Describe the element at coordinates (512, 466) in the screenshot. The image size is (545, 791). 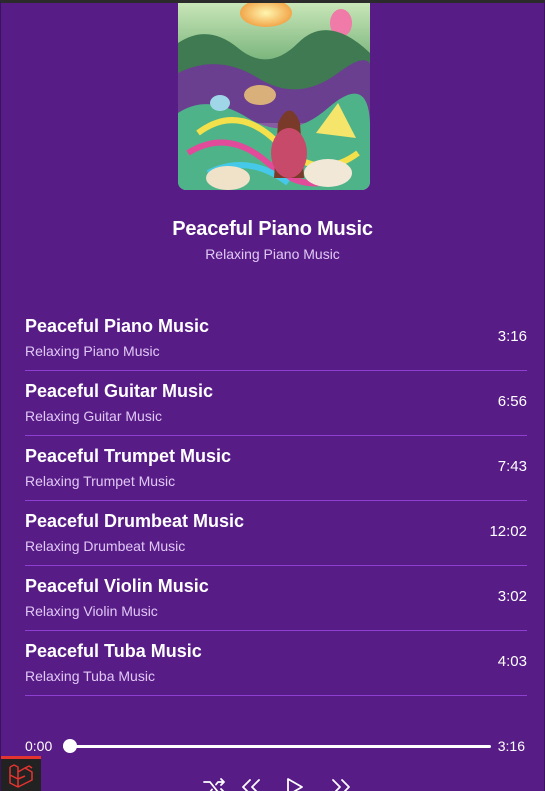
I see `track-duration: 7:43` at that location.